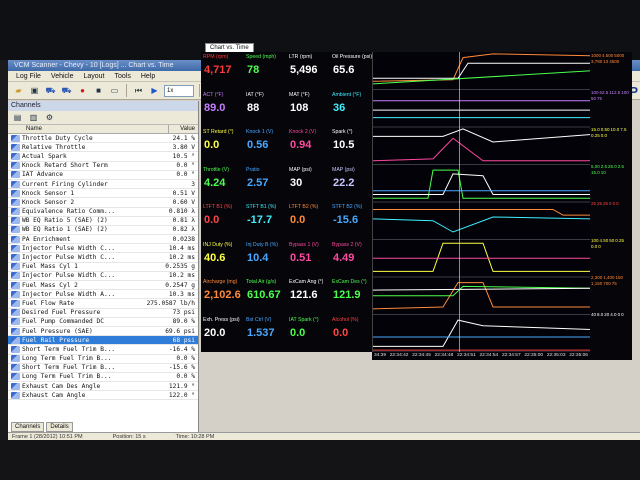 This screenshot has height=480, width=640. Describe the element at coordinates (351, 108) in the screenshot. I see `gauge-cell: Ambient (°F) 36` at that location.